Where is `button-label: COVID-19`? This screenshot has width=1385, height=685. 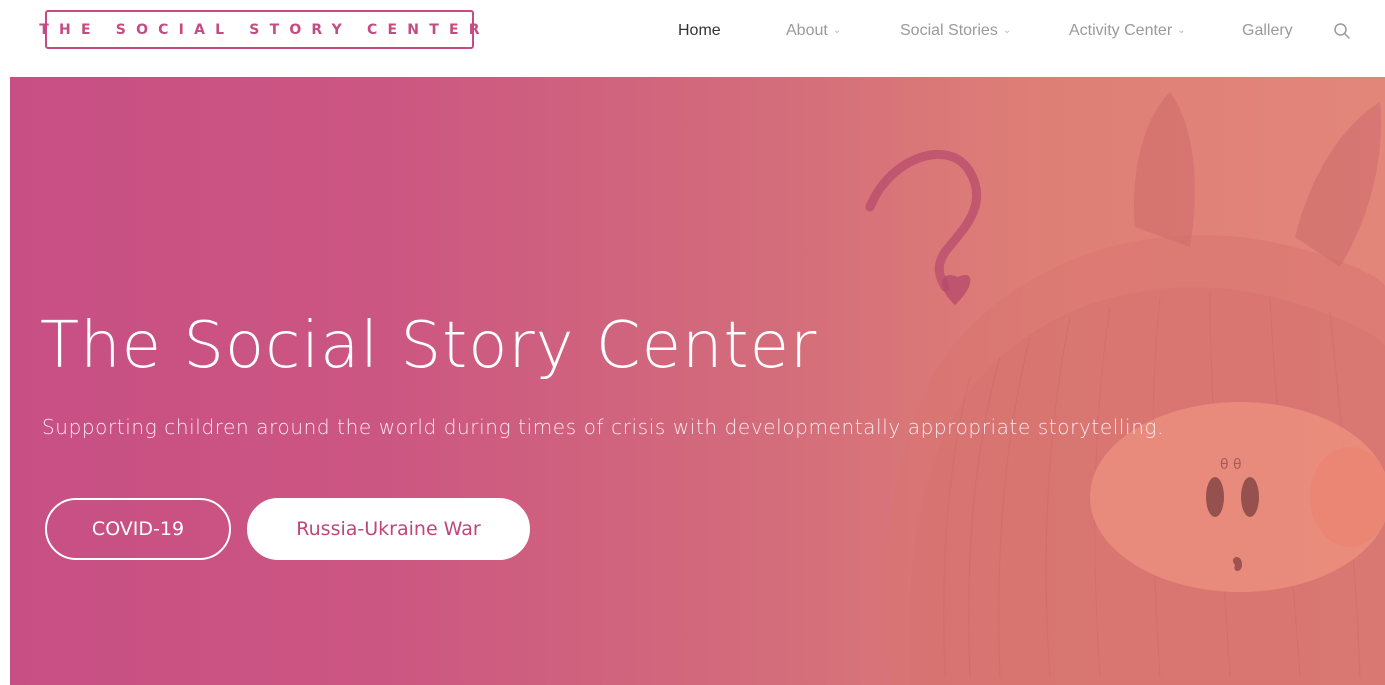 button-label: COVID-19 is located at coordinates (138, 529).